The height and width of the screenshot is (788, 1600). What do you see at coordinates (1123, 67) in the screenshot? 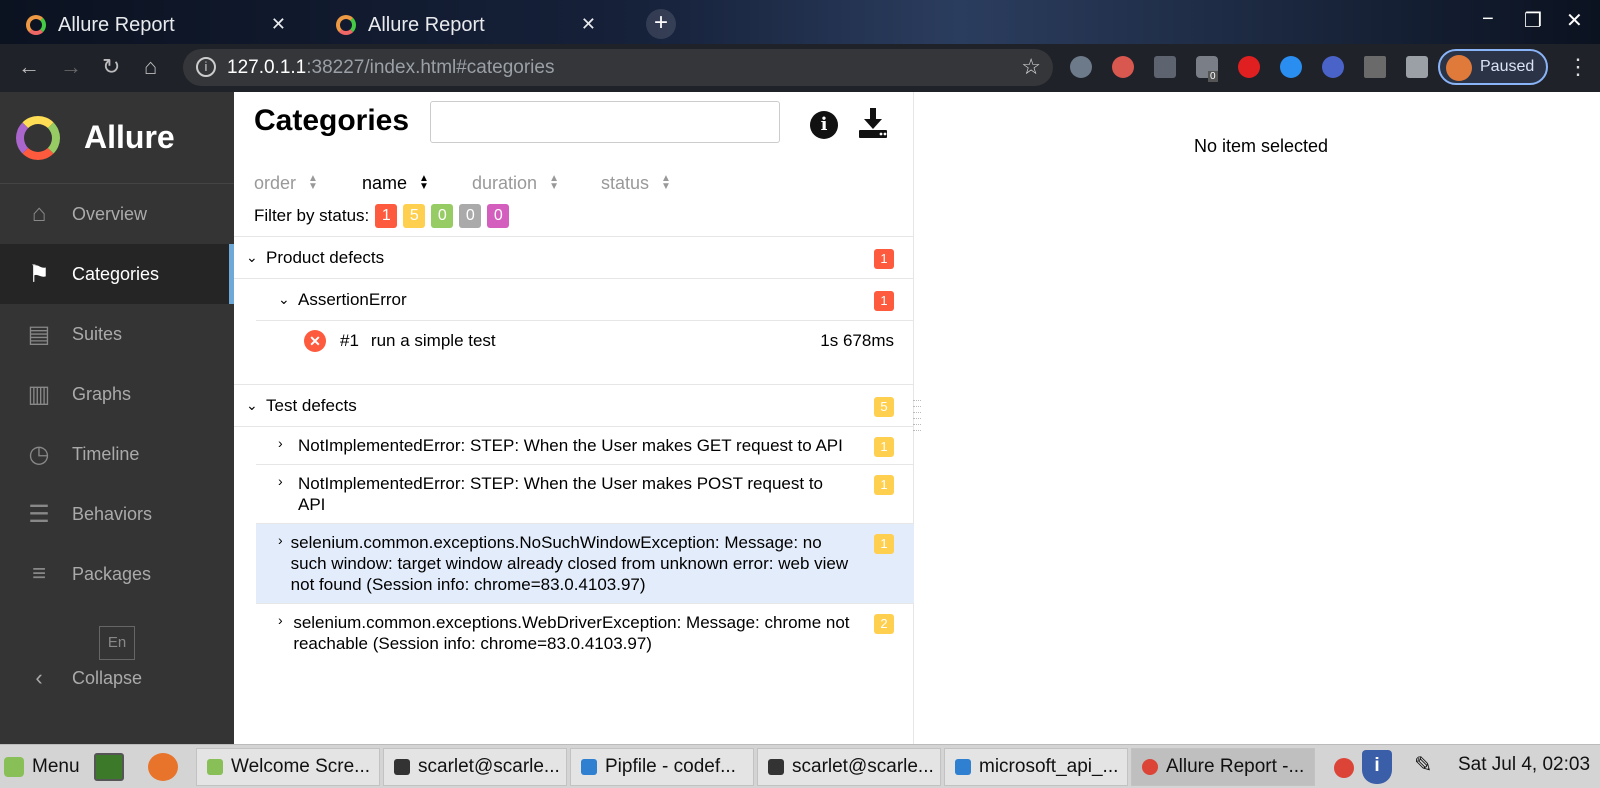
I see `eyes-extension-icon` at bounding box center [1123, 67].